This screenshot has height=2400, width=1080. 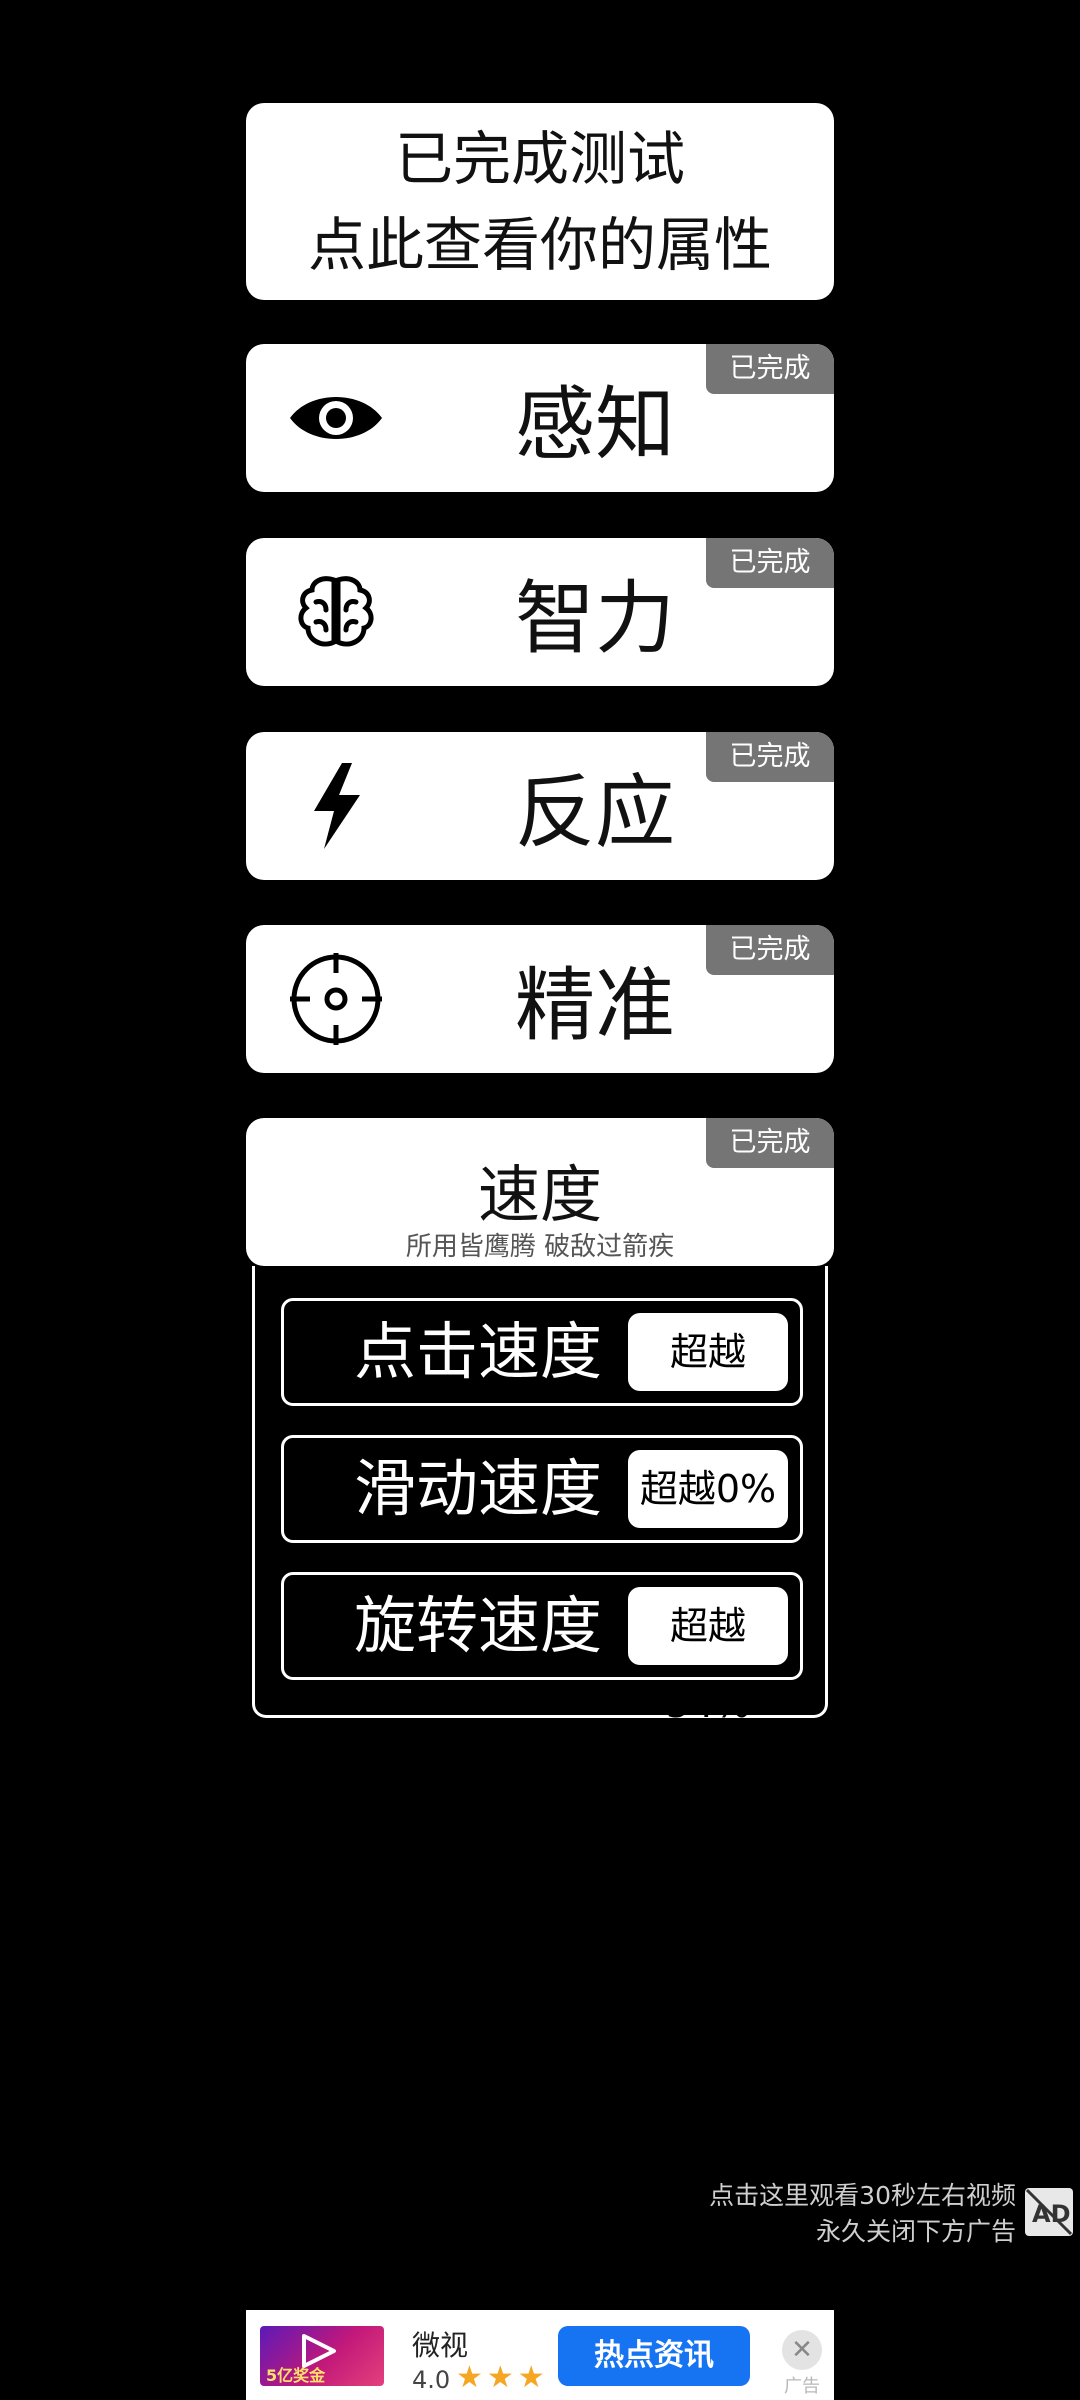 What do you see at coordinates (540, 806) in the screenshot?
I see `attribute-card-reaction: 反应 已完成` at bounding box center [540, 806].